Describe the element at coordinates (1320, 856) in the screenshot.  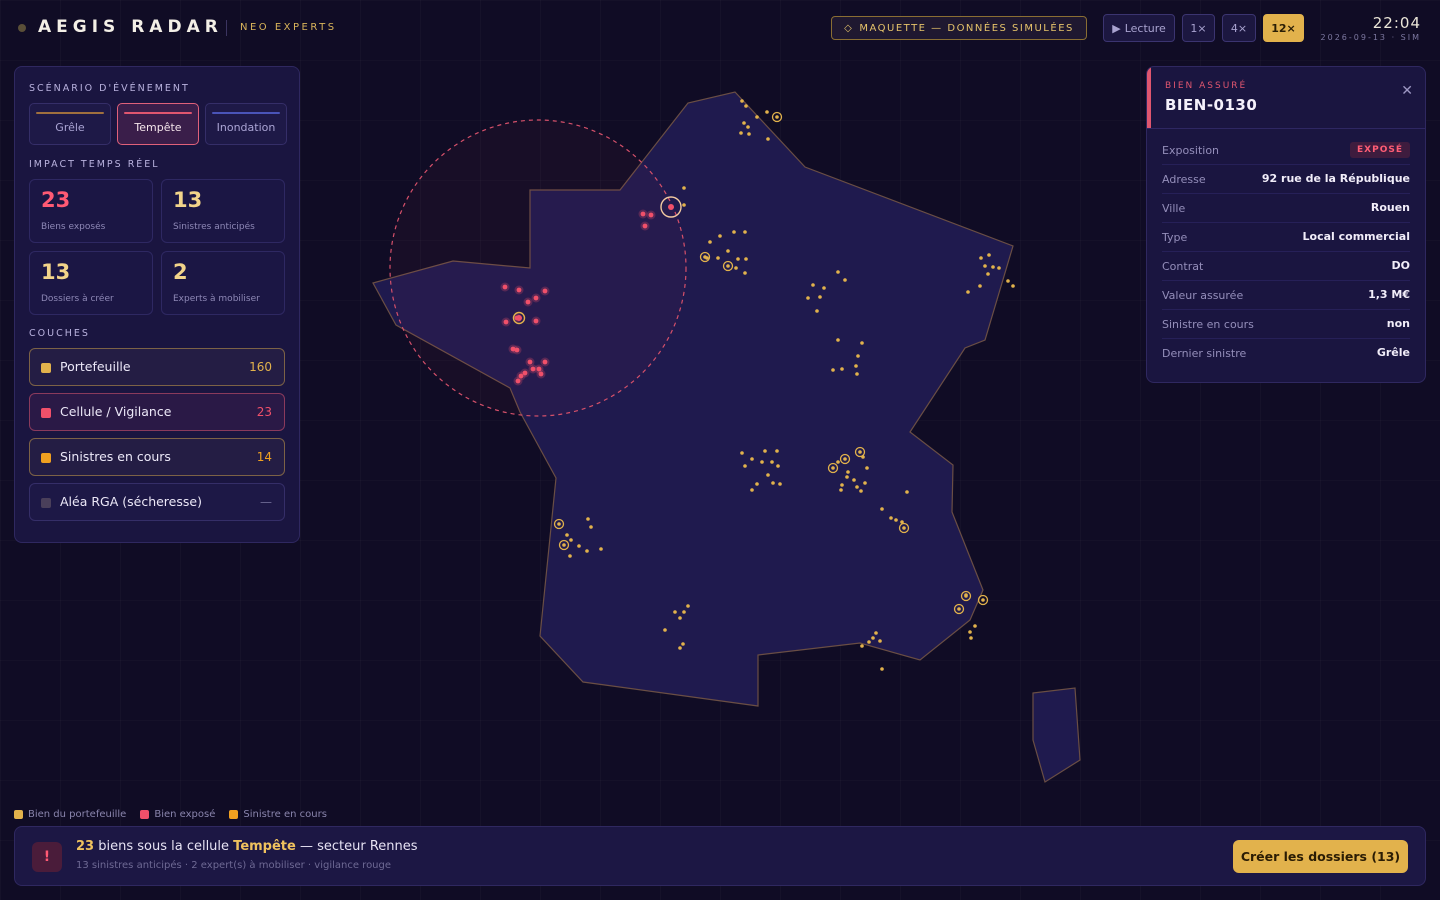
I see `create-files-button: Créer les dossiers (13)` at that location.